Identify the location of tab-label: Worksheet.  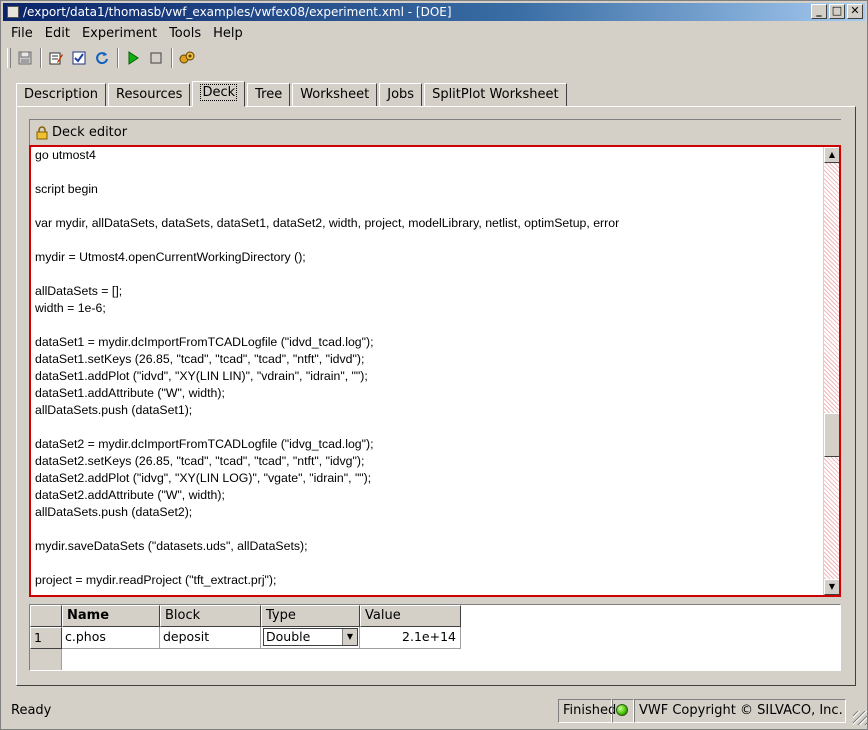
(335, 94).